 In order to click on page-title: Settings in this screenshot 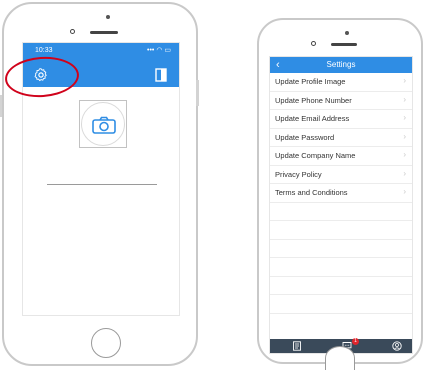, I will do `click(341, 64)`.